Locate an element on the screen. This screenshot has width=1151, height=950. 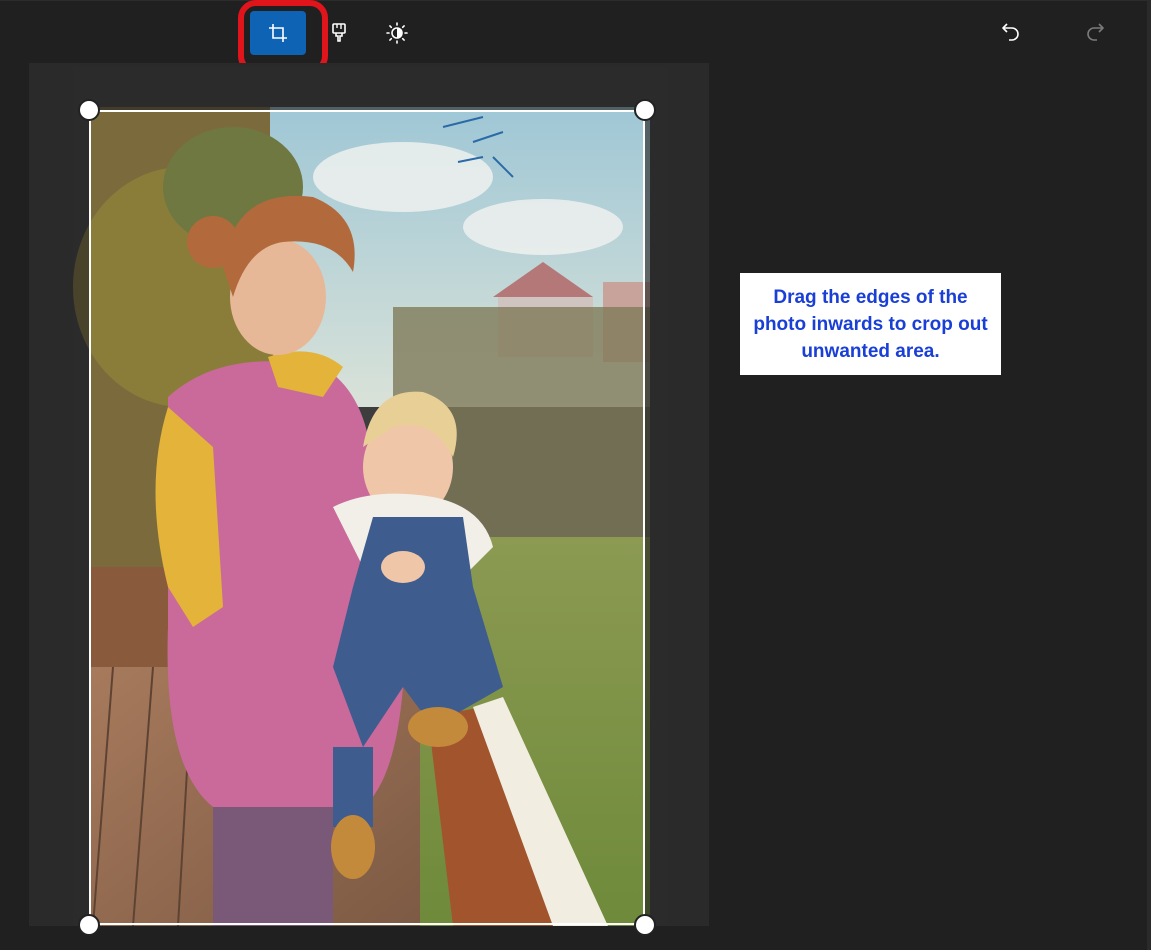
crop-handle-bottom-right is located at coordinates (645, 925).